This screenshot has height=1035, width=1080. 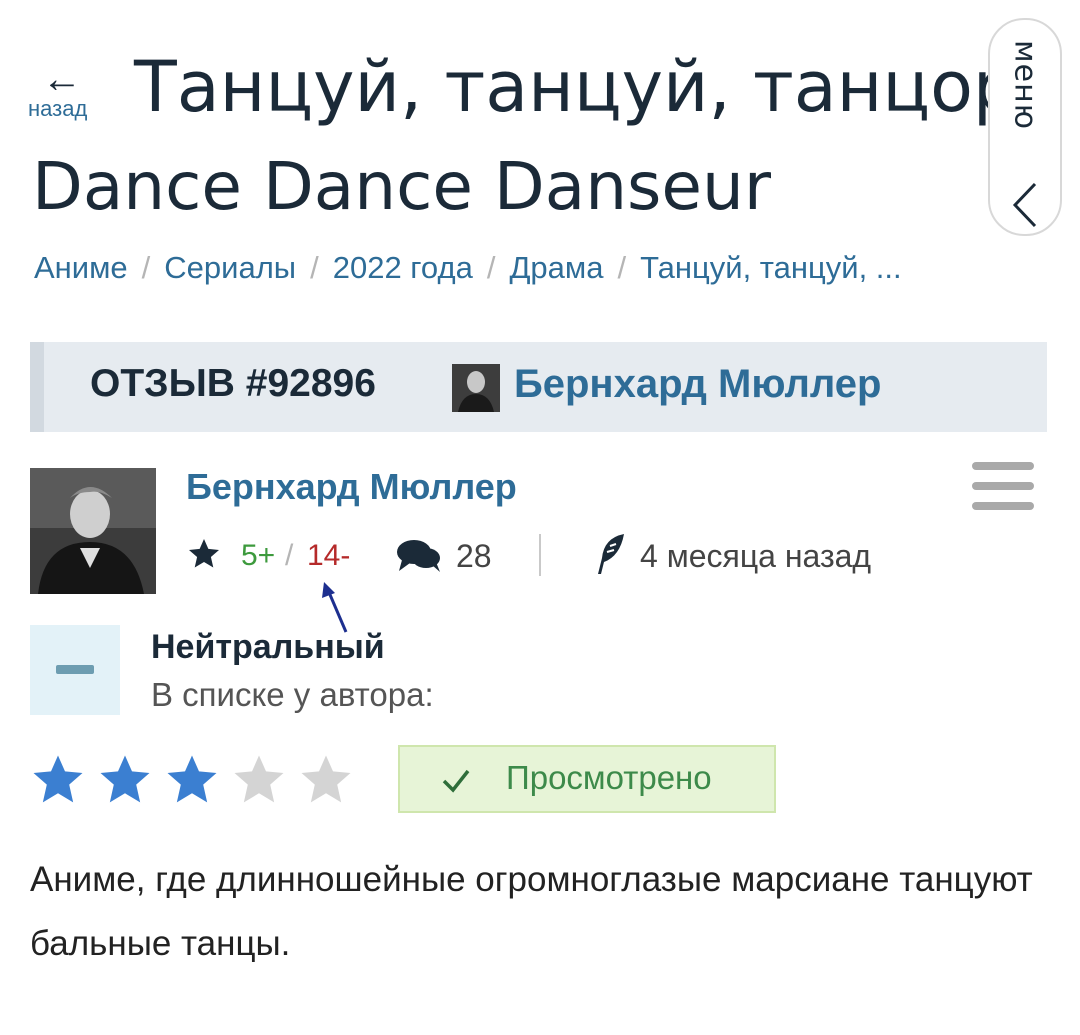 I want to click on rating-stars, so click(x=195, y=780).